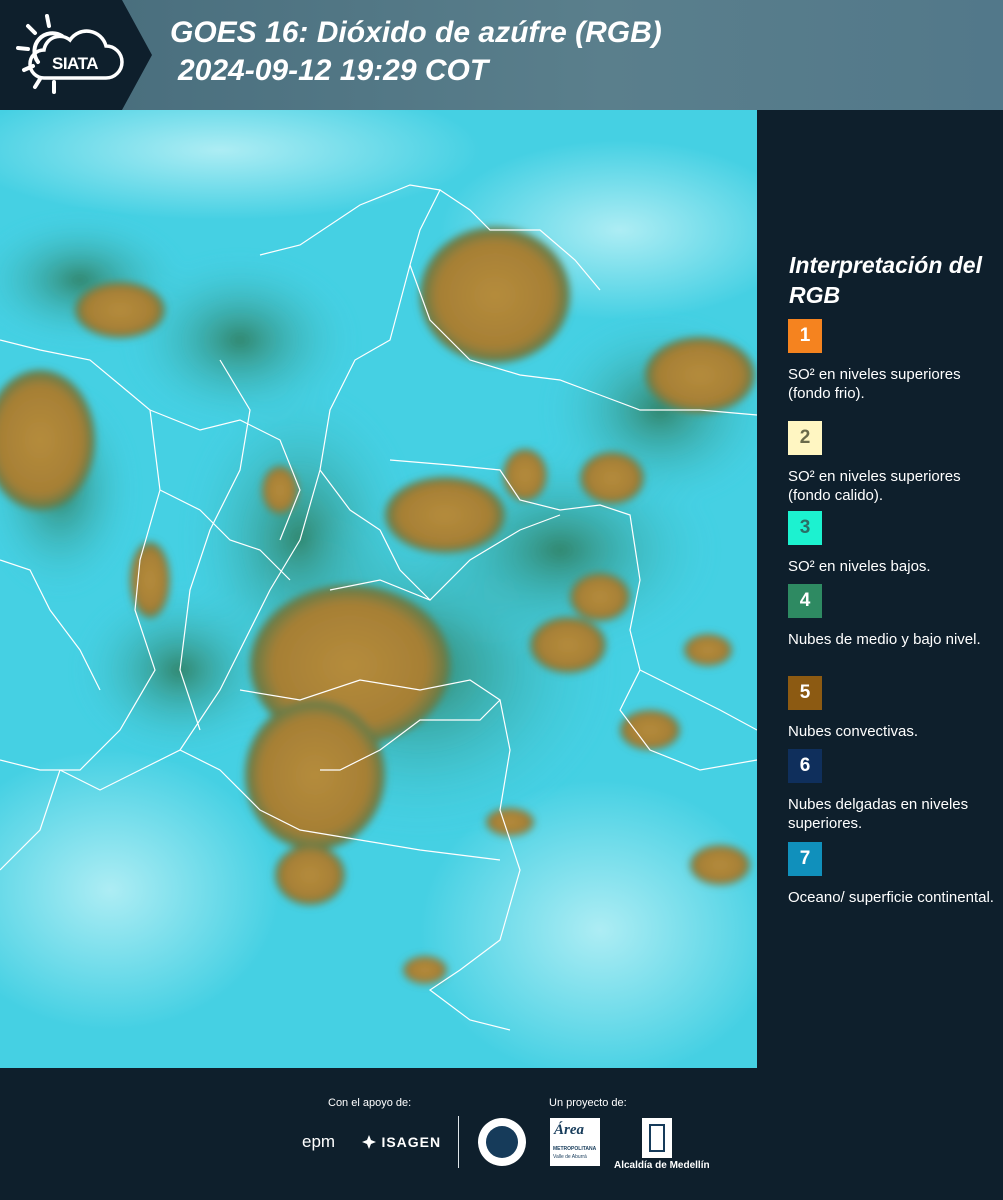 The image size is (1003, 1200). What do you see at coordinates (805, 766) in the screenshot?
I see `legend-swatch: 6` at bounding box center [805, 766].